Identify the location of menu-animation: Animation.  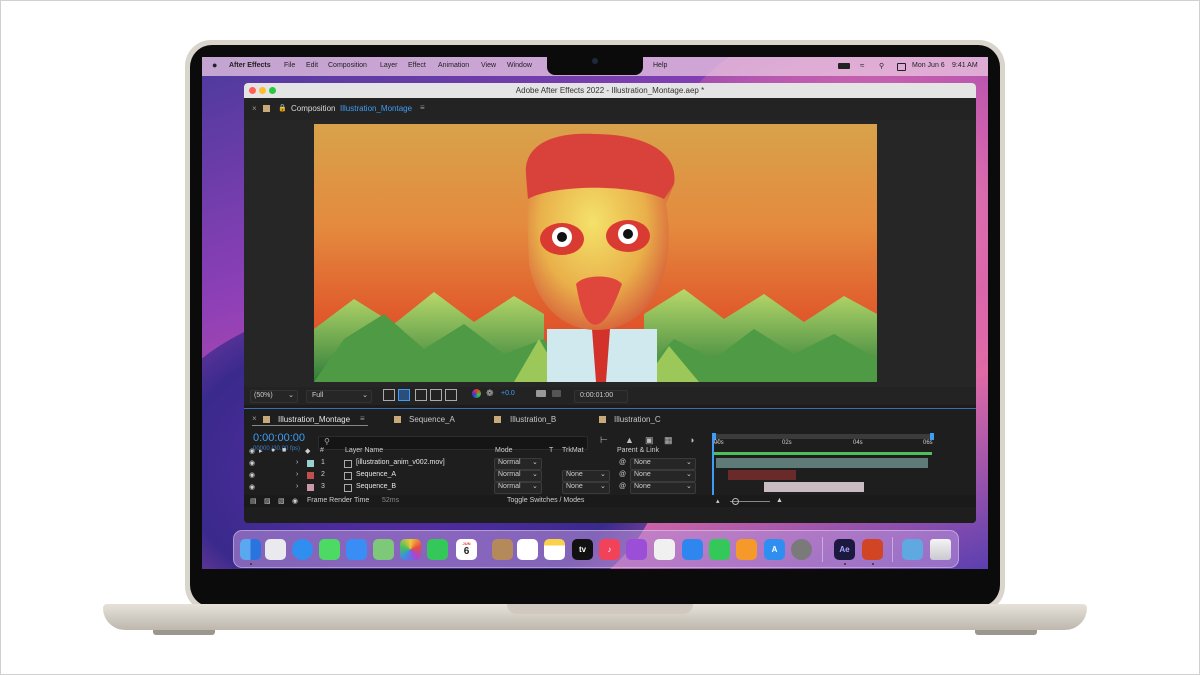
(453, 65).